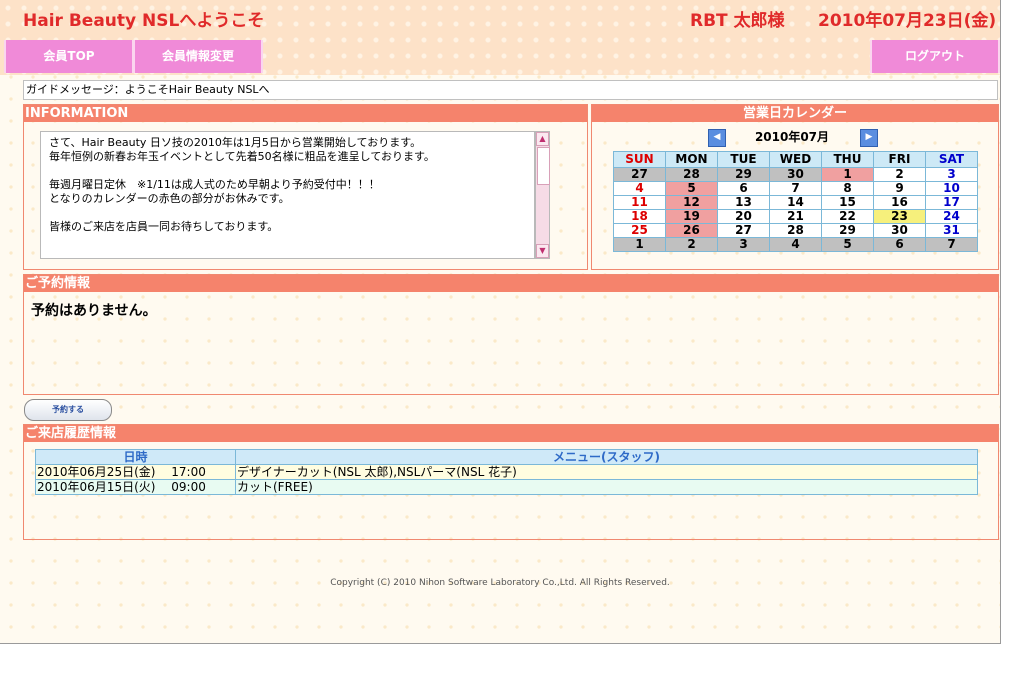 Image resolution: width=1017 pixels, height=675 pixels. What do you see at coordinates (639, 202) in the screenshot?
I see `calendar-day: 11` at bounding box center [639, 202].